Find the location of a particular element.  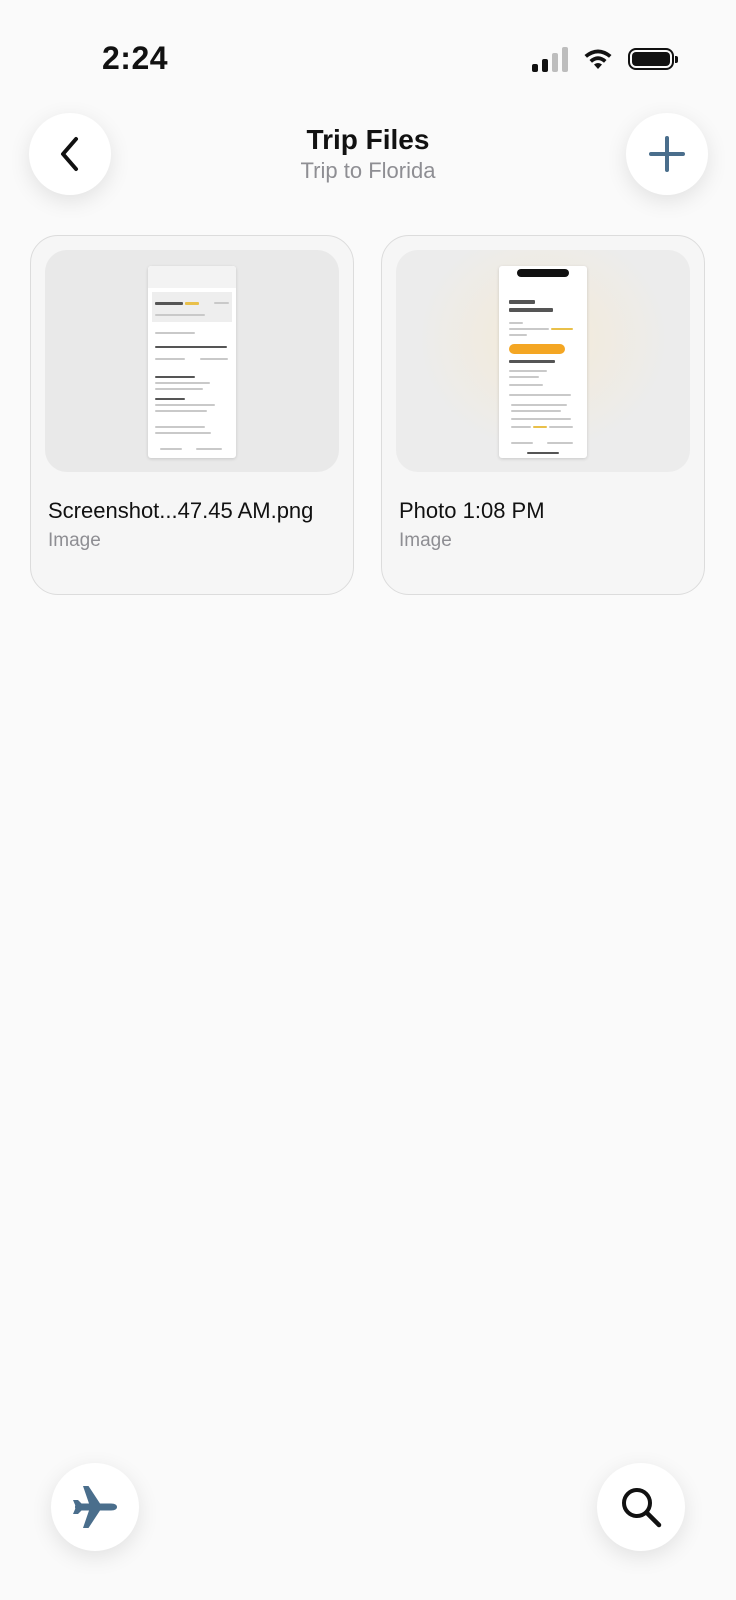

add-file-button is located at coordinates (667, 154).